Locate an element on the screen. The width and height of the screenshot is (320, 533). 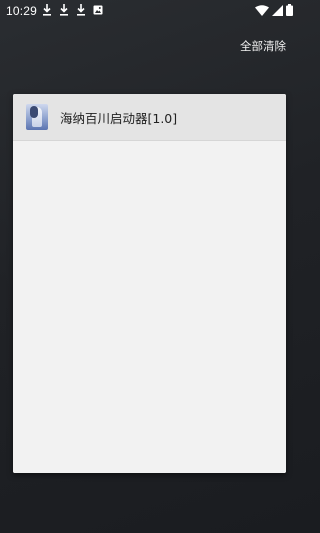
wifi-icon is located at coordinates (262, 10).